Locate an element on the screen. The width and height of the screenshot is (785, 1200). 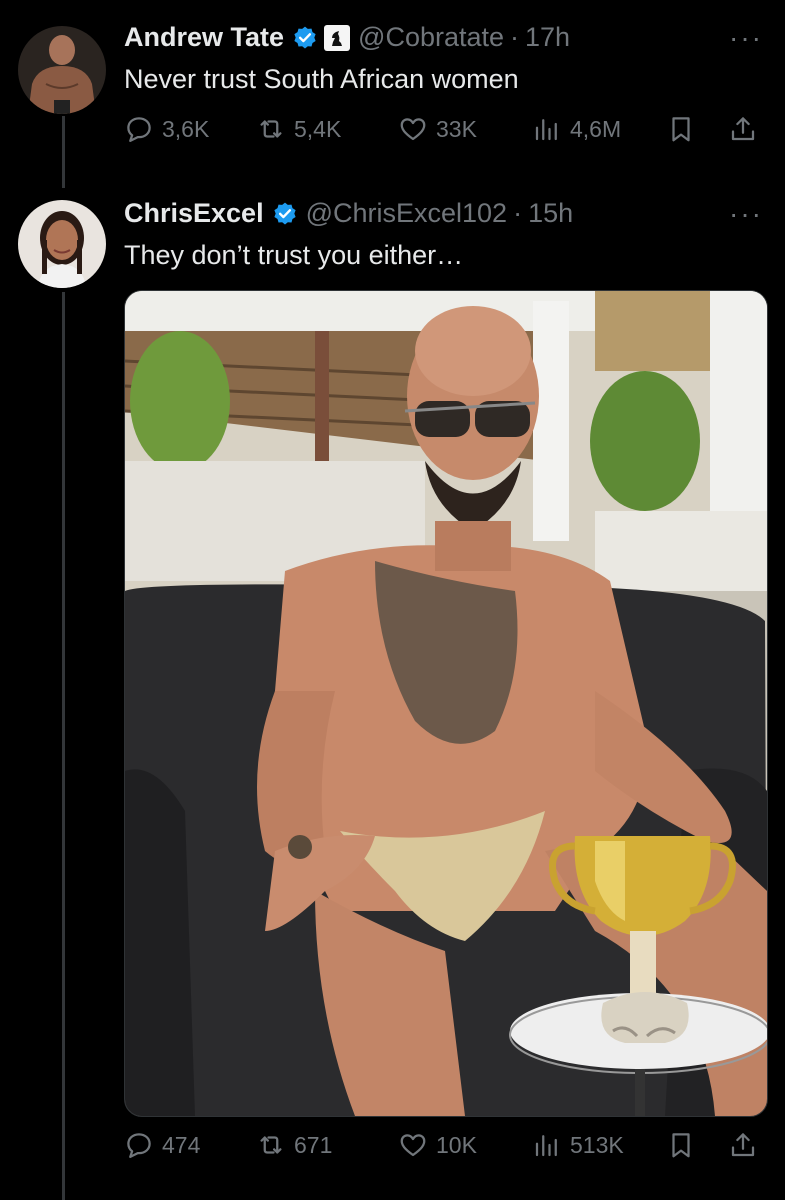
reply-button: 3,6K is located at coordinates (166, 129).